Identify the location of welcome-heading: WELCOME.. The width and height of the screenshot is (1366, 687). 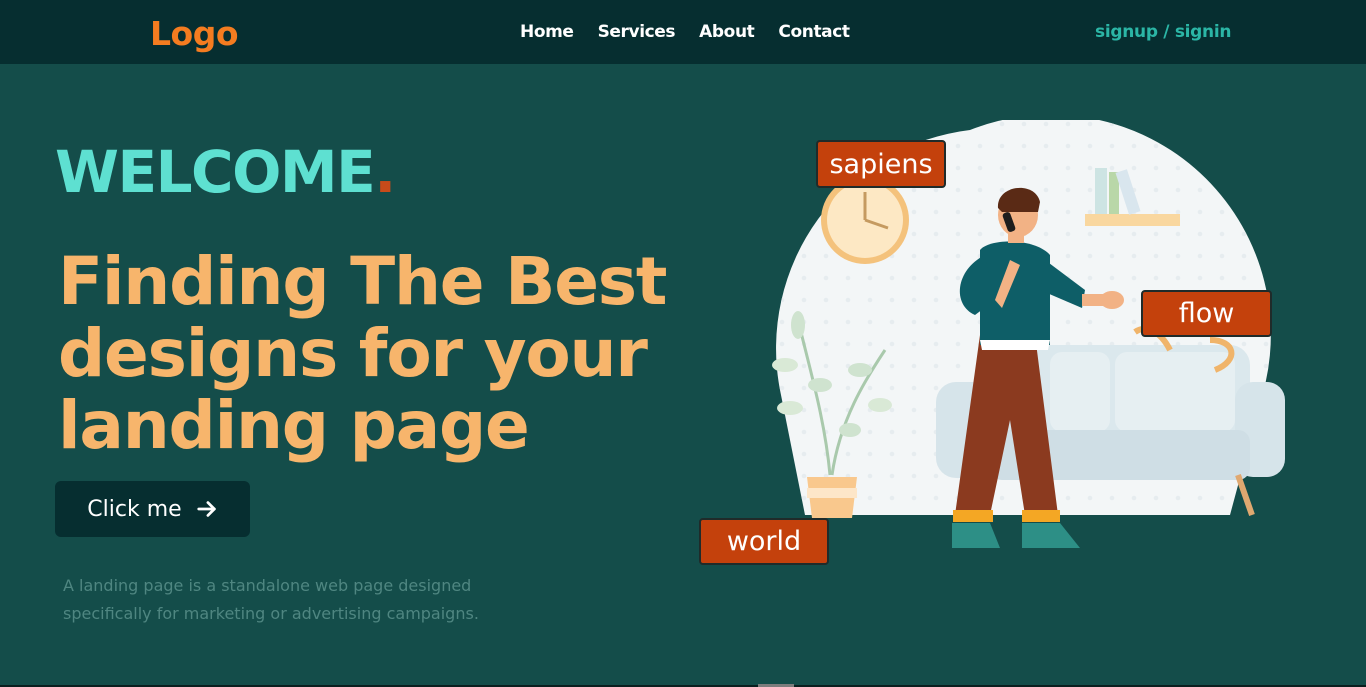
(225, 172).